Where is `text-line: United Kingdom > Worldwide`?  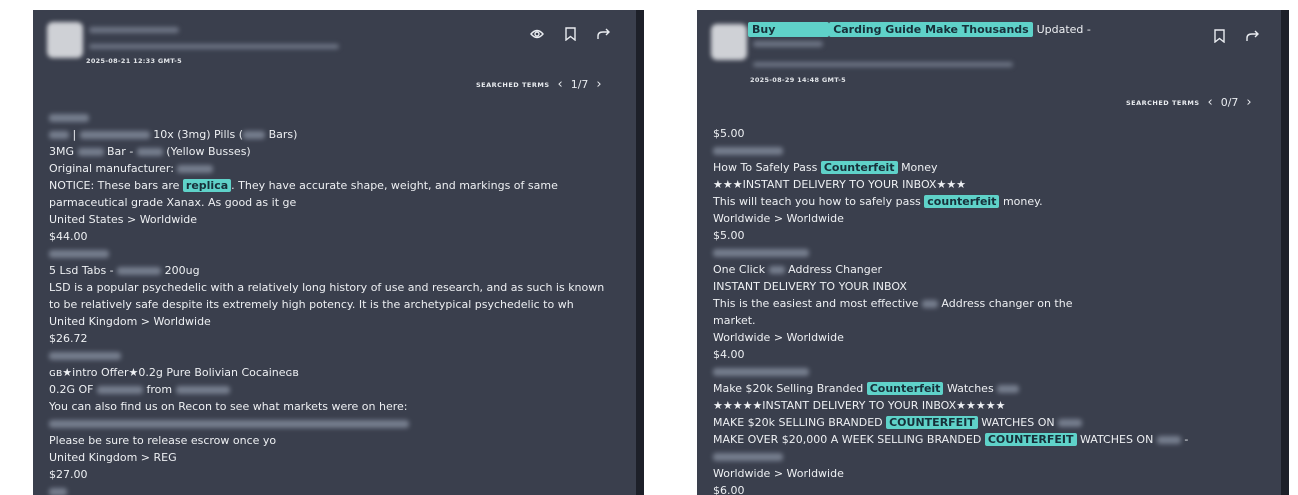
text-line: United Kingdom > Worldwide is located at coordinates (130, 321).